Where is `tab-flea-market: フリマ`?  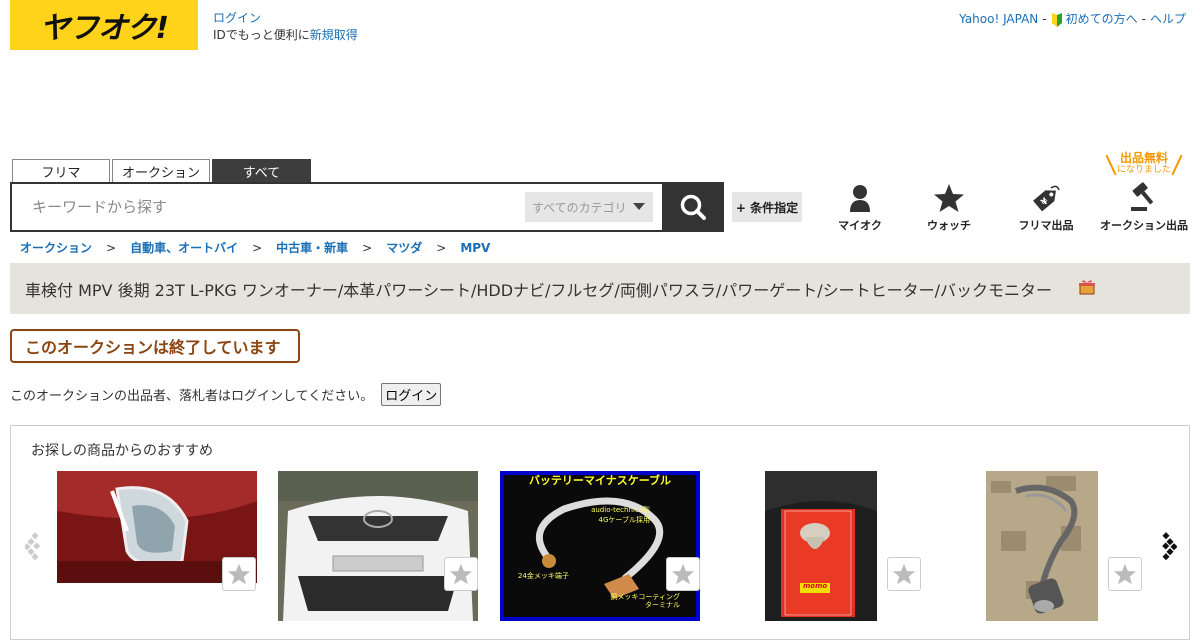
tab-flea-market: フリマ is located at coordinates (61, 171).